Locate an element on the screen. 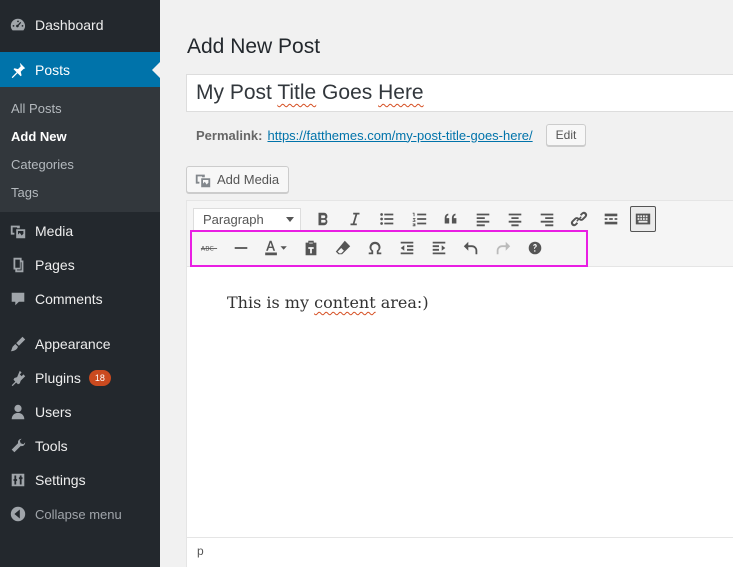 Image resolution: width=733 pixels, height=567 pixels. menu-collapse-label: Collapse menu is located at coordinates (78, 514).